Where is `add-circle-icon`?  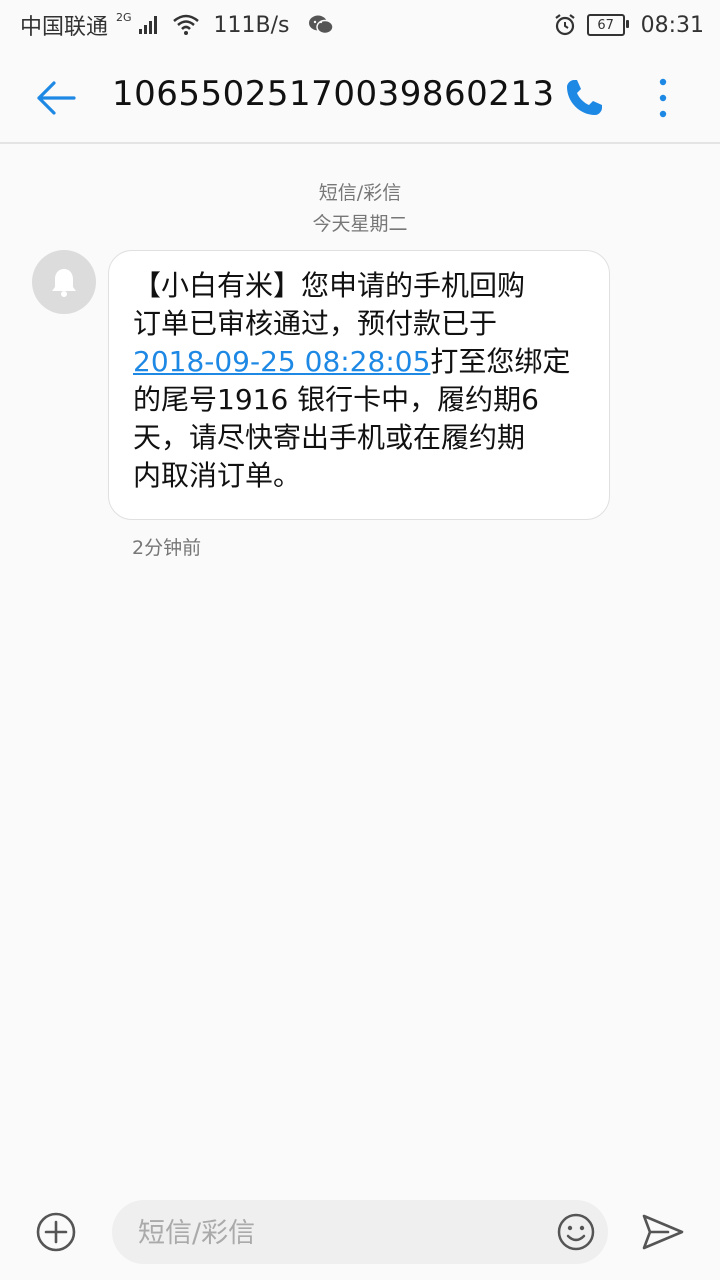 add-circle-icon is located at coordinates (56, 1232).